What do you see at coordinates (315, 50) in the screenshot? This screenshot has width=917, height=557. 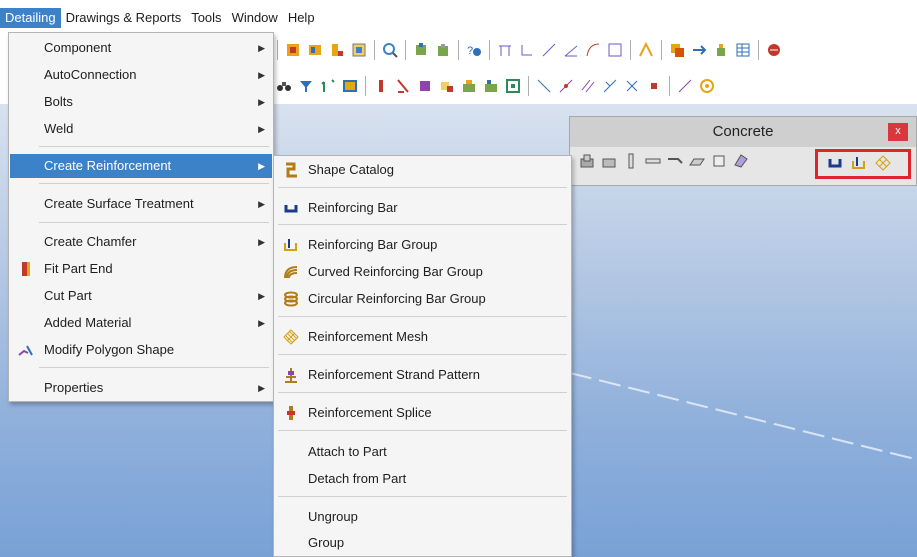 I see `select-assembly-icon` at bounding box center [315, 50].